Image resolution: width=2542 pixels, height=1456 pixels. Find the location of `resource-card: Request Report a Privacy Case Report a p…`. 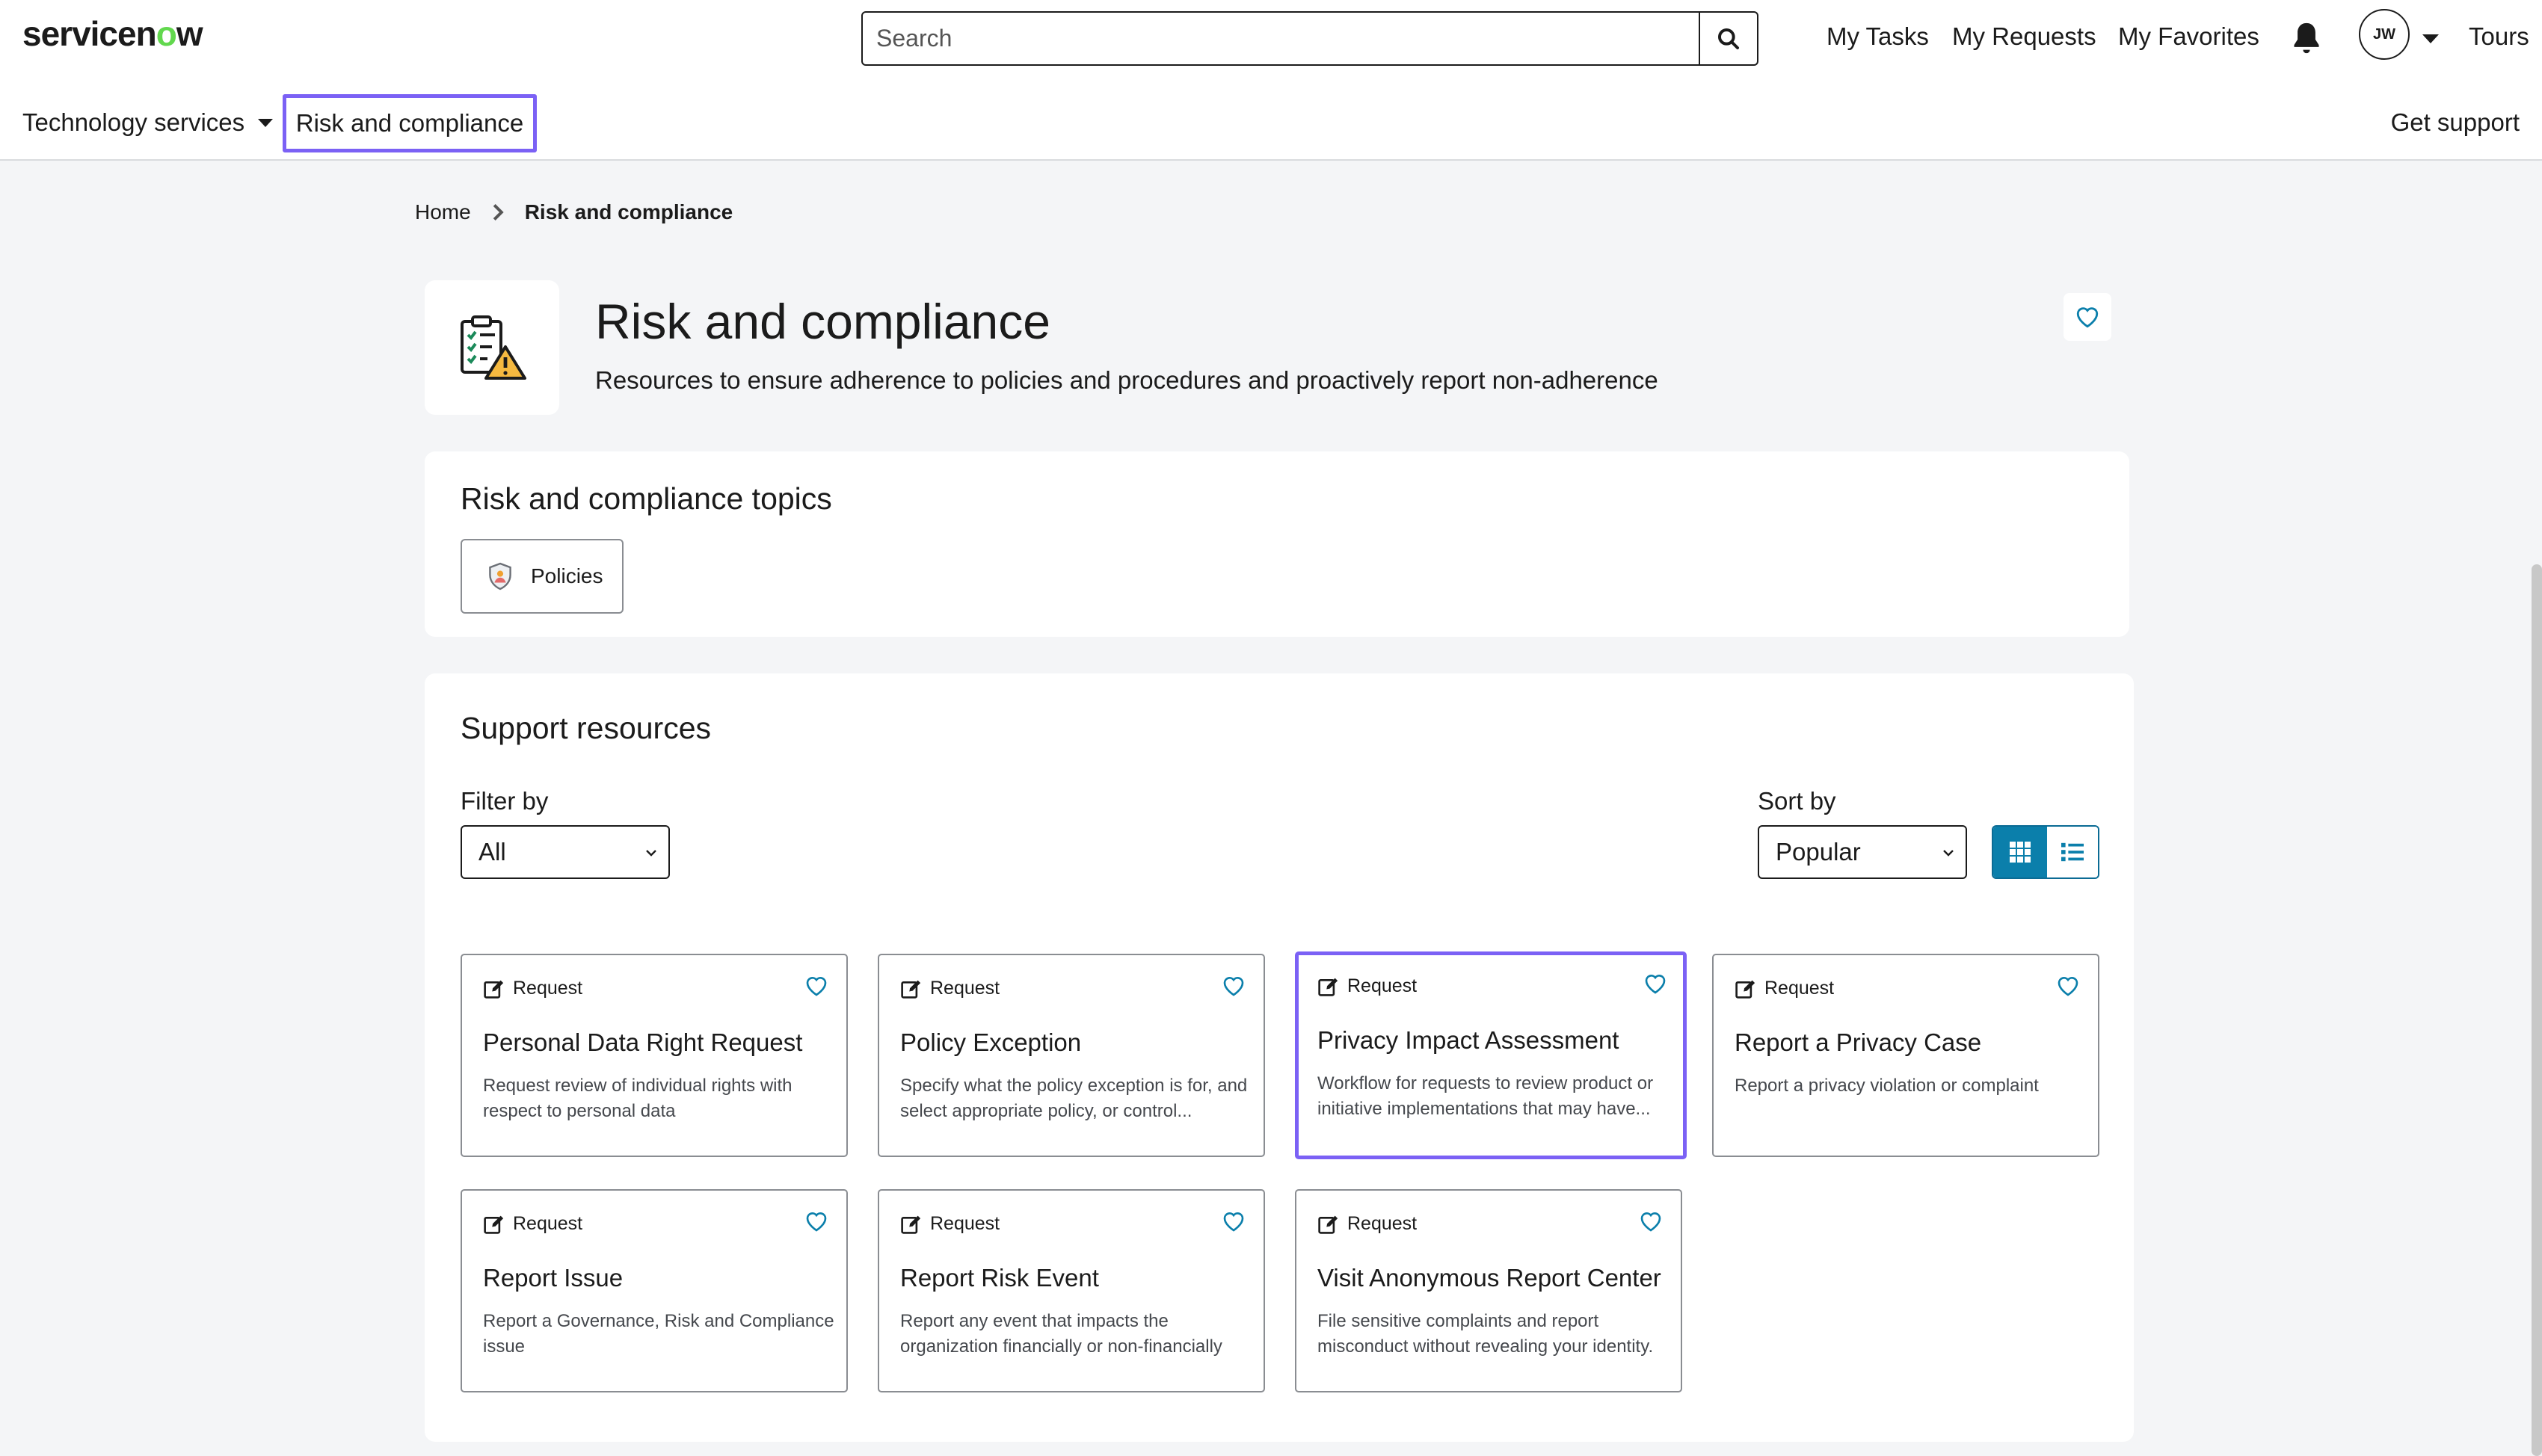

resource-card: Request Report a Privacy Case Report a p… is located at coordinates (1906, 1055).